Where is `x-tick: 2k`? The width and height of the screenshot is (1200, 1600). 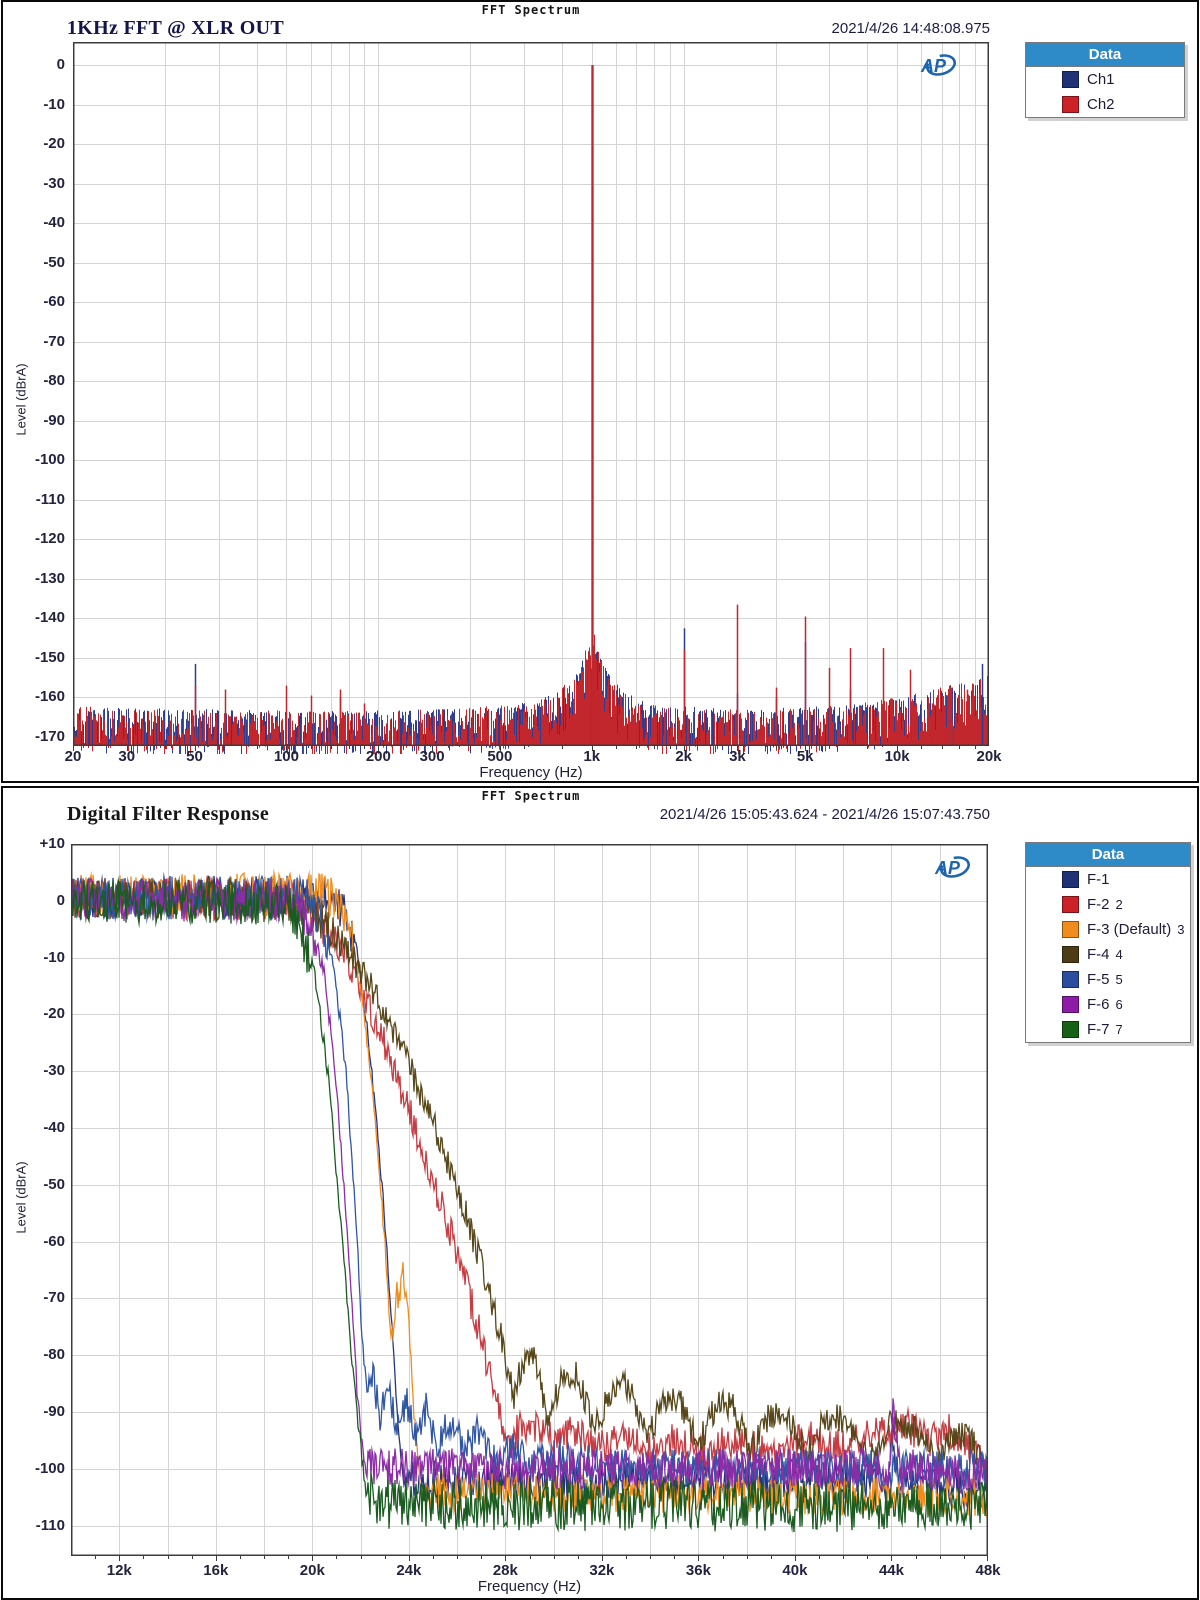 x-tick: 2k is located at coordinates (683, 756).